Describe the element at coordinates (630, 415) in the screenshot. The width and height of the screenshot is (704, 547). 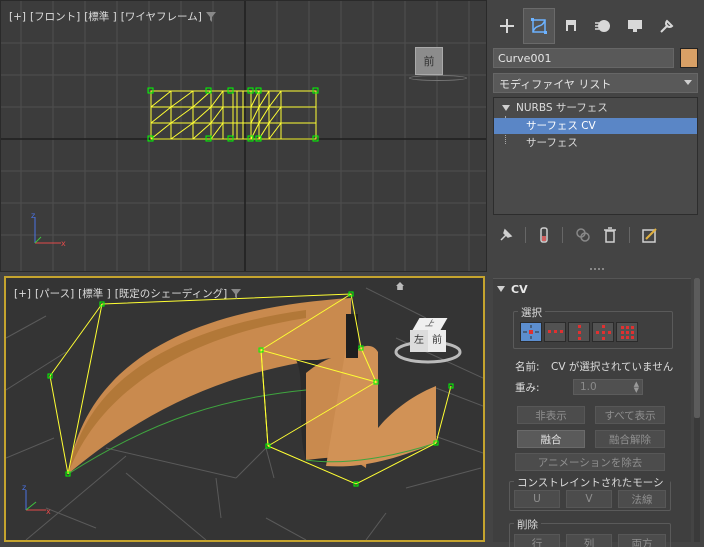
I see `unhide-all-button: すべて表示` at that location.